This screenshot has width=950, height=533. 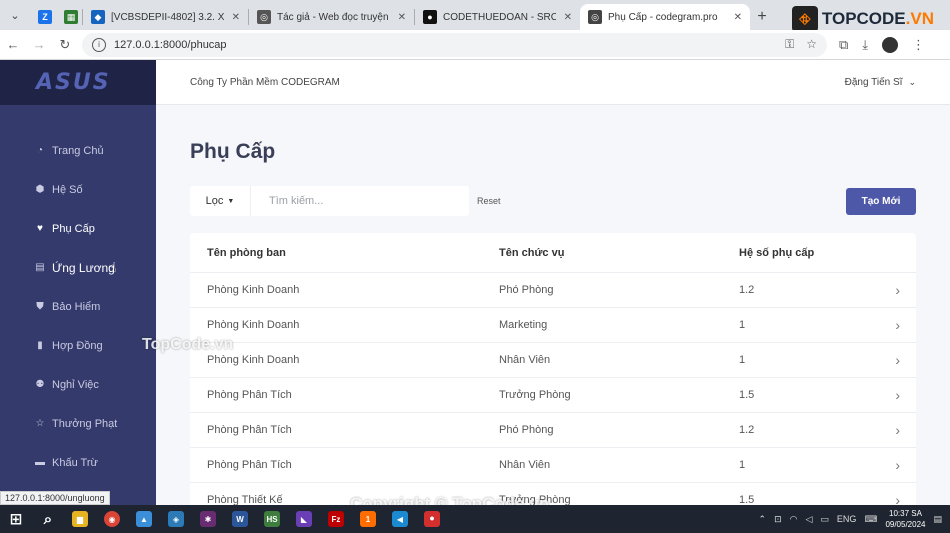 I want to click on sidebar-item-label: Hợp Đồng, so click(x=77, y=345).